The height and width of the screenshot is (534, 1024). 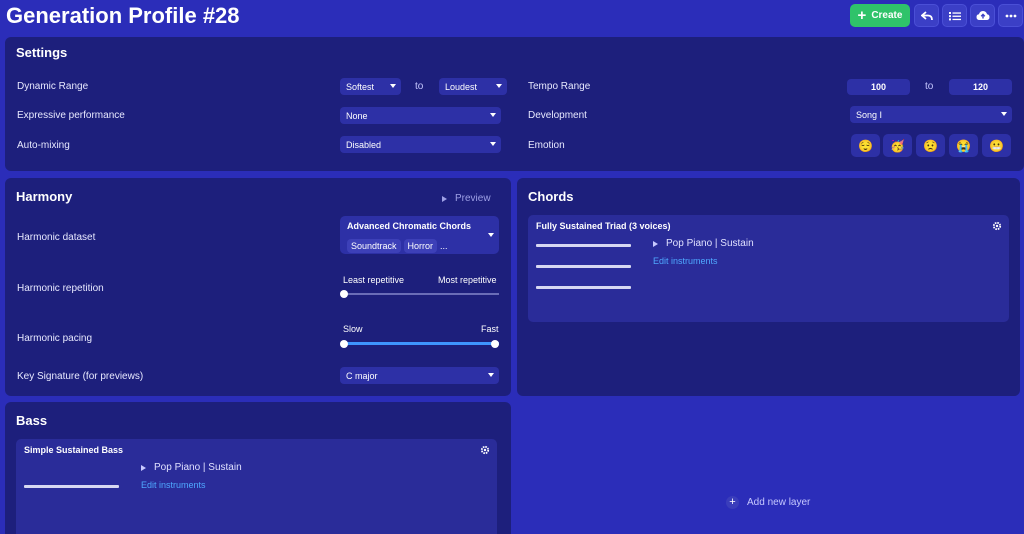 I want to click on repetition-max-label: Most repetitive, so click(x=467, y=280).